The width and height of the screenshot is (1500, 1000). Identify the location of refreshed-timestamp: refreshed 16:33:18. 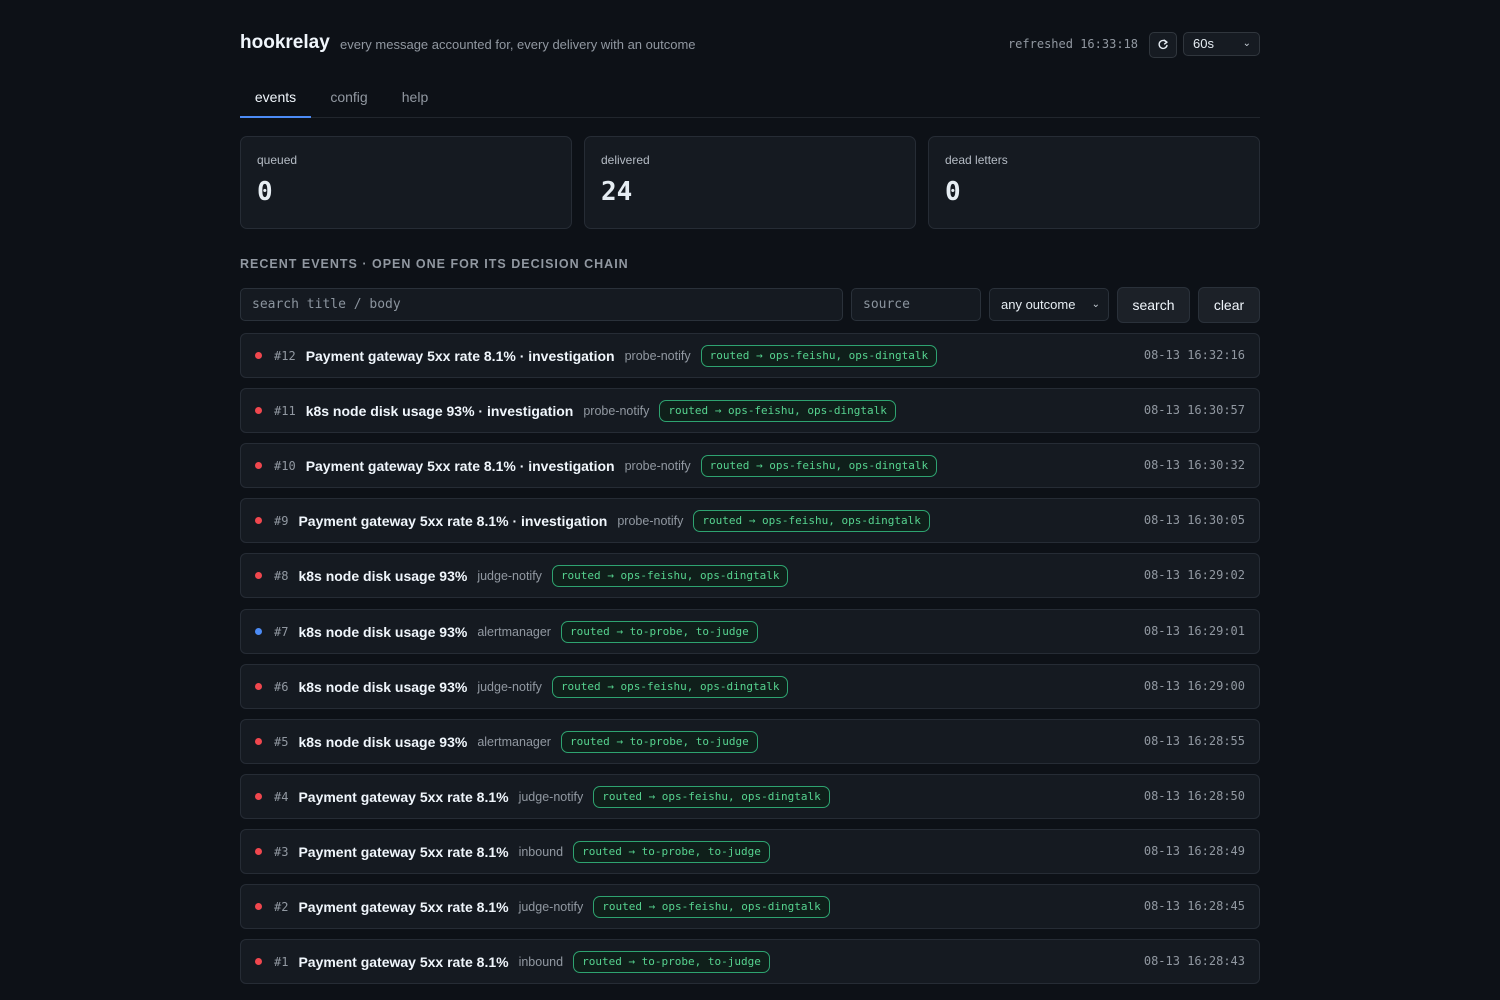
(1072, 44).